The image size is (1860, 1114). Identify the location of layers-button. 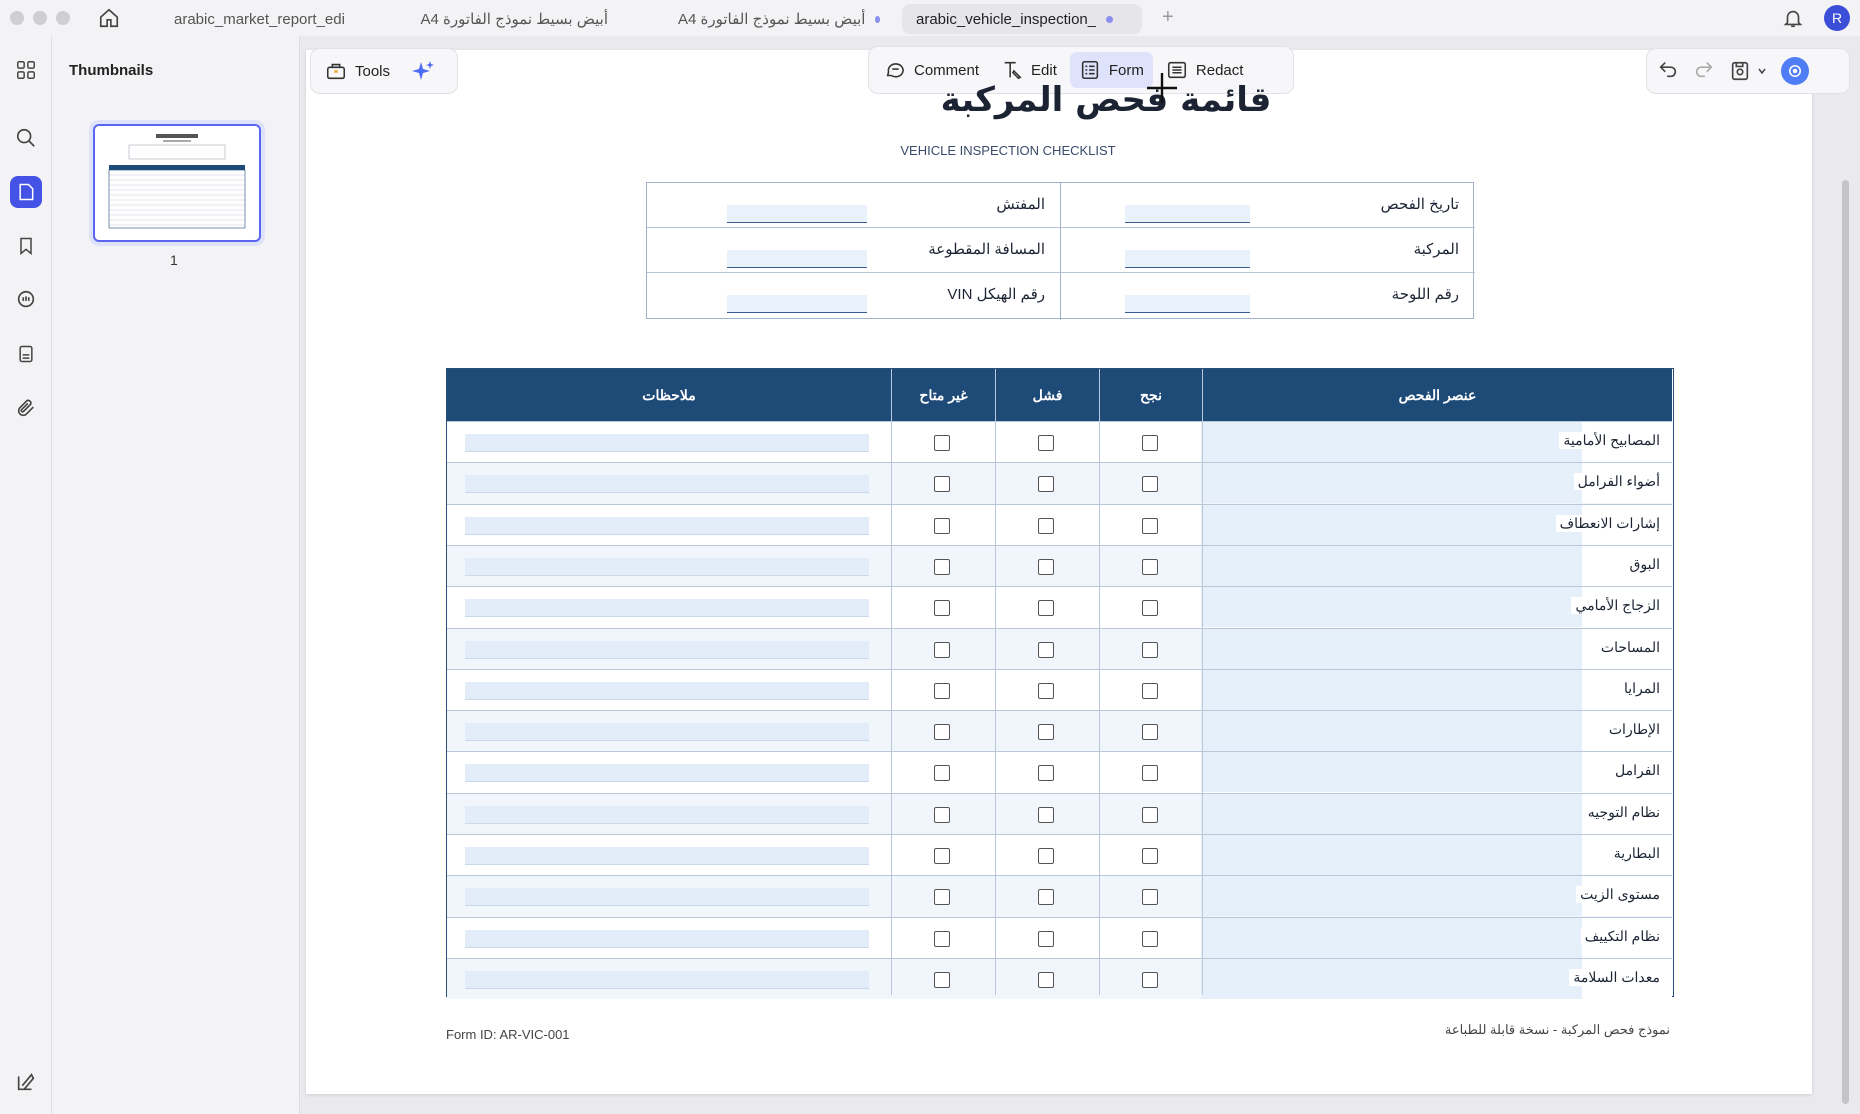
(26, 1082).